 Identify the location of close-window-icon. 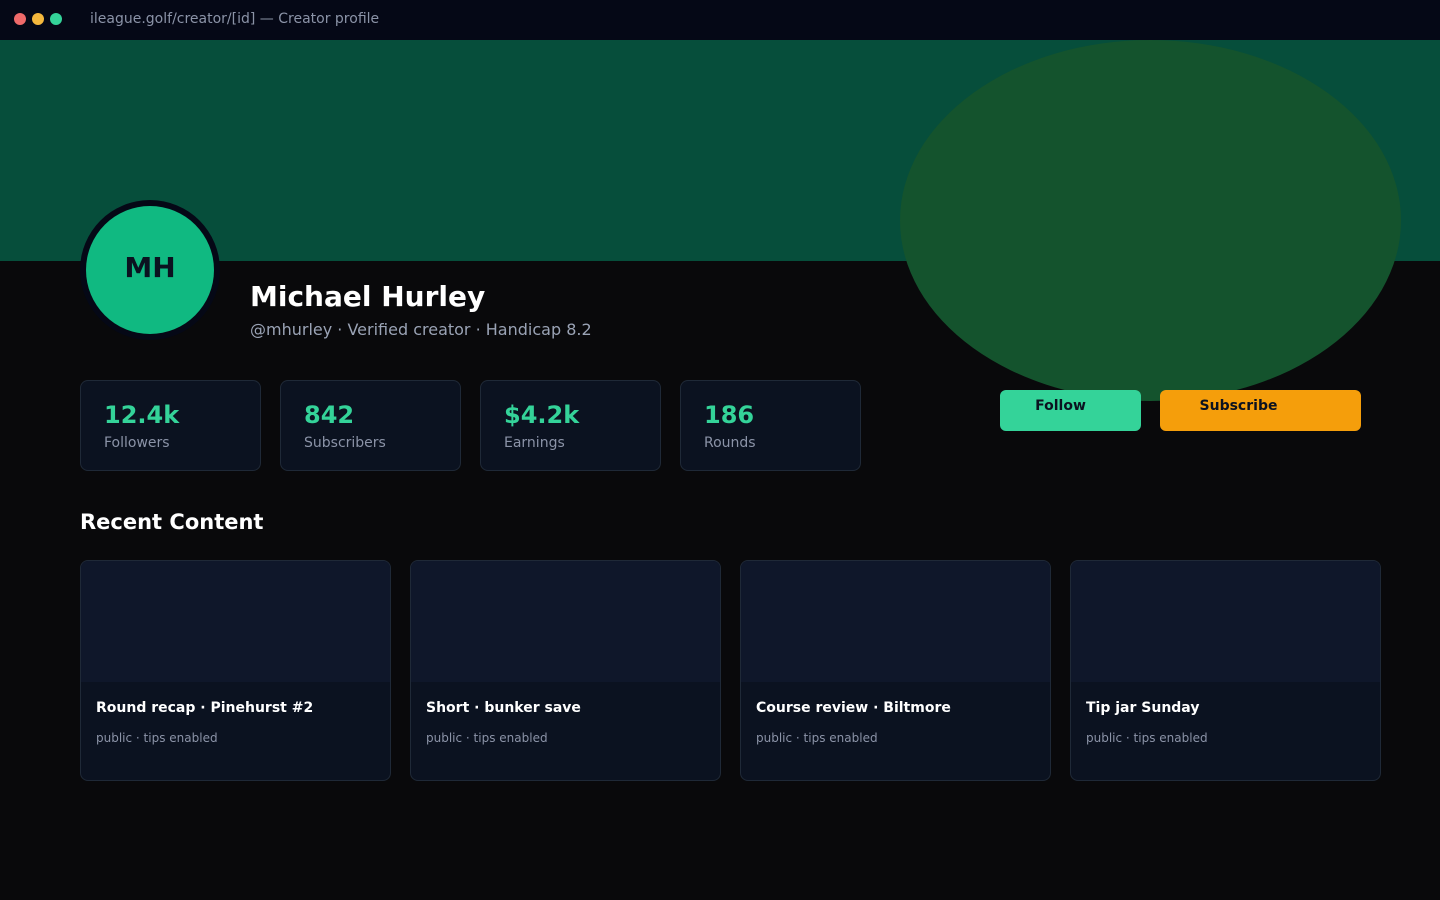
(20, 19).